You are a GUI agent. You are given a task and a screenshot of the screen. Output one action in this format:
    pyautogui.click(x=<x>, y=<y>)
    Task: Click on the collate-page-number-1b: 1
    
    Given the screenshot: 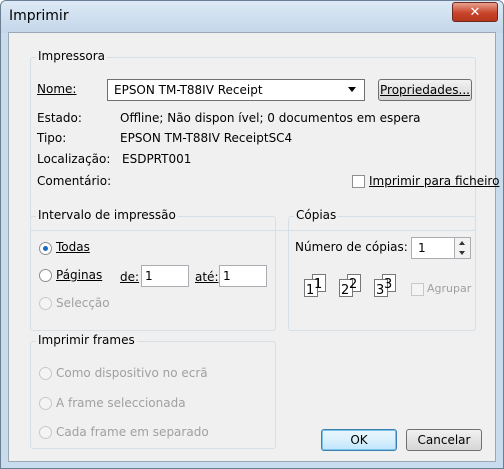 What is the action you would take?
    pyautogui.click(x=318, y=284)
    